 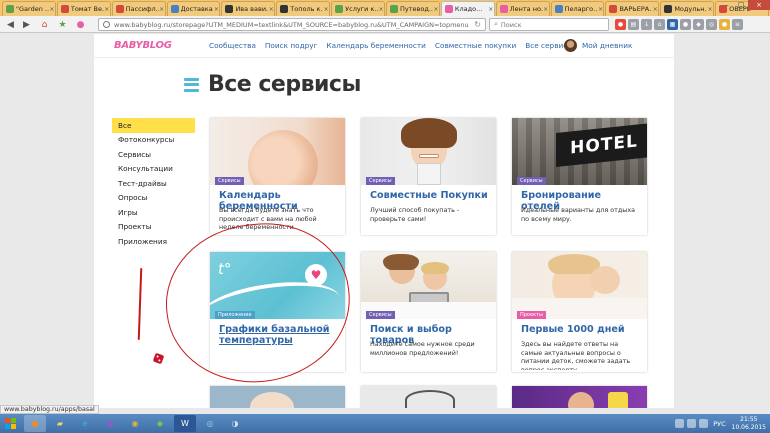 I want to click on nav-link-joint-purchases: Совместные покупки, so click(x=475, y=45).